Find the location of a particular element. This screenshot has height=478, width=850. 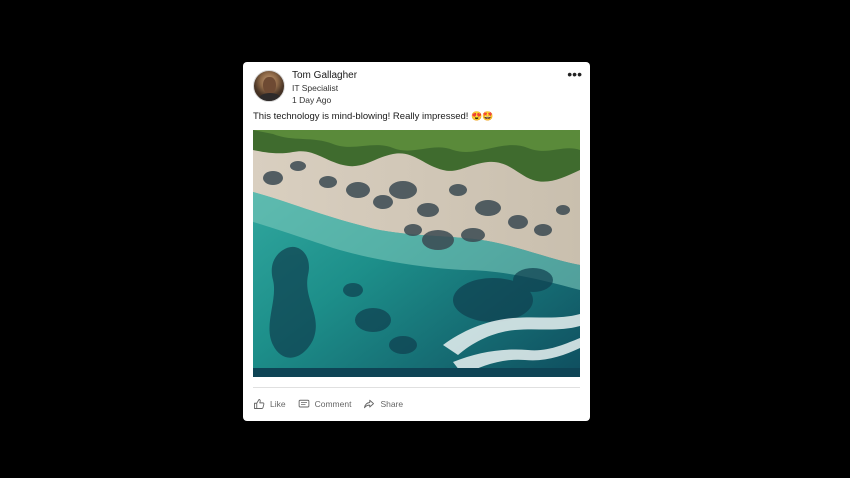

comment-label: Comment is located at coordinates (333, 404).